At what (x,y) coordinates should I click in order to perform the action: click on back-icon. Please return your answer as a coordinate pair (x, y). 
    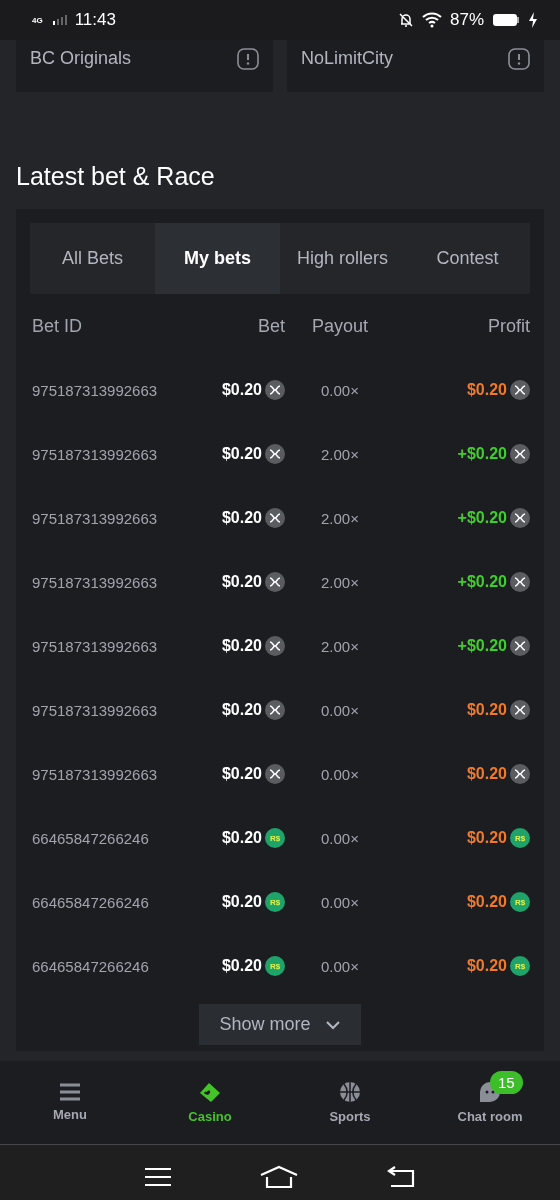
    Looking at the image, I should click on (401, 1177).